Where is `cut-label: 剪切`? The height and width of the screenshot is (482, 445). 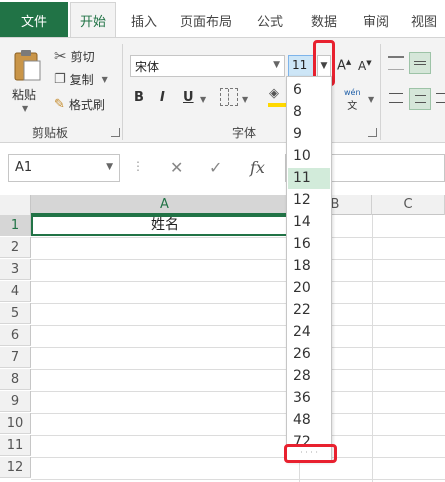 cut-label: 剪切 is located at coordinates (82, 56).